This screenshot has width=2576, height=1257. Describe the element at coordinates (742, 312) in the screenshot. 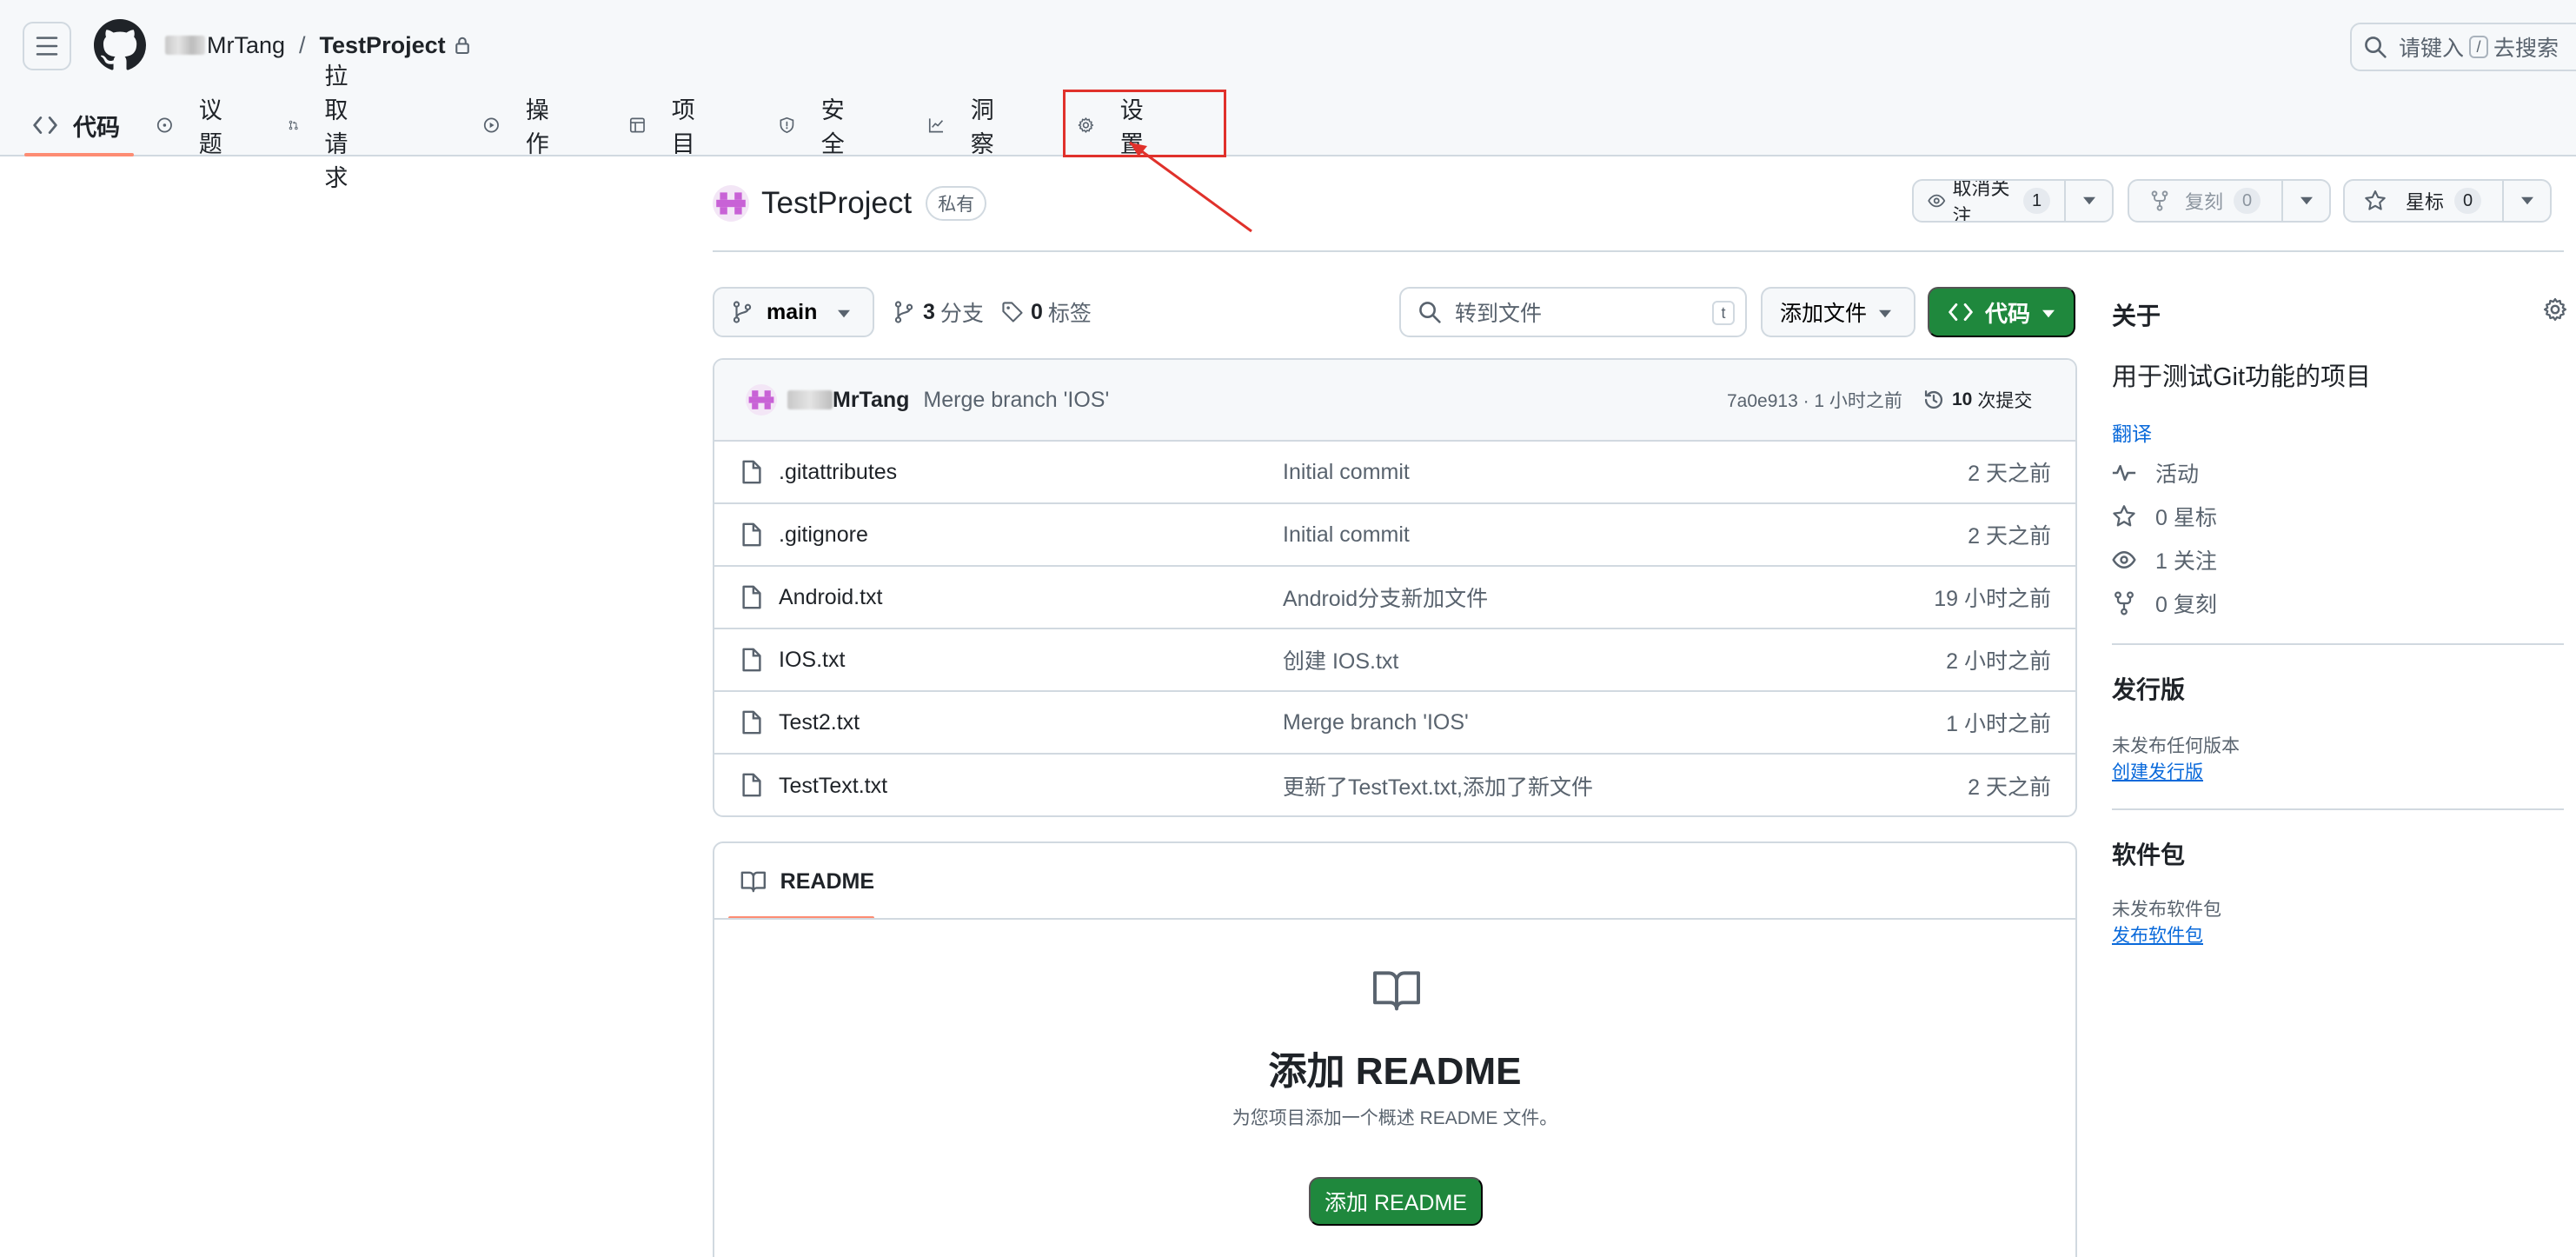

I see `git-branch-icon` at that location.